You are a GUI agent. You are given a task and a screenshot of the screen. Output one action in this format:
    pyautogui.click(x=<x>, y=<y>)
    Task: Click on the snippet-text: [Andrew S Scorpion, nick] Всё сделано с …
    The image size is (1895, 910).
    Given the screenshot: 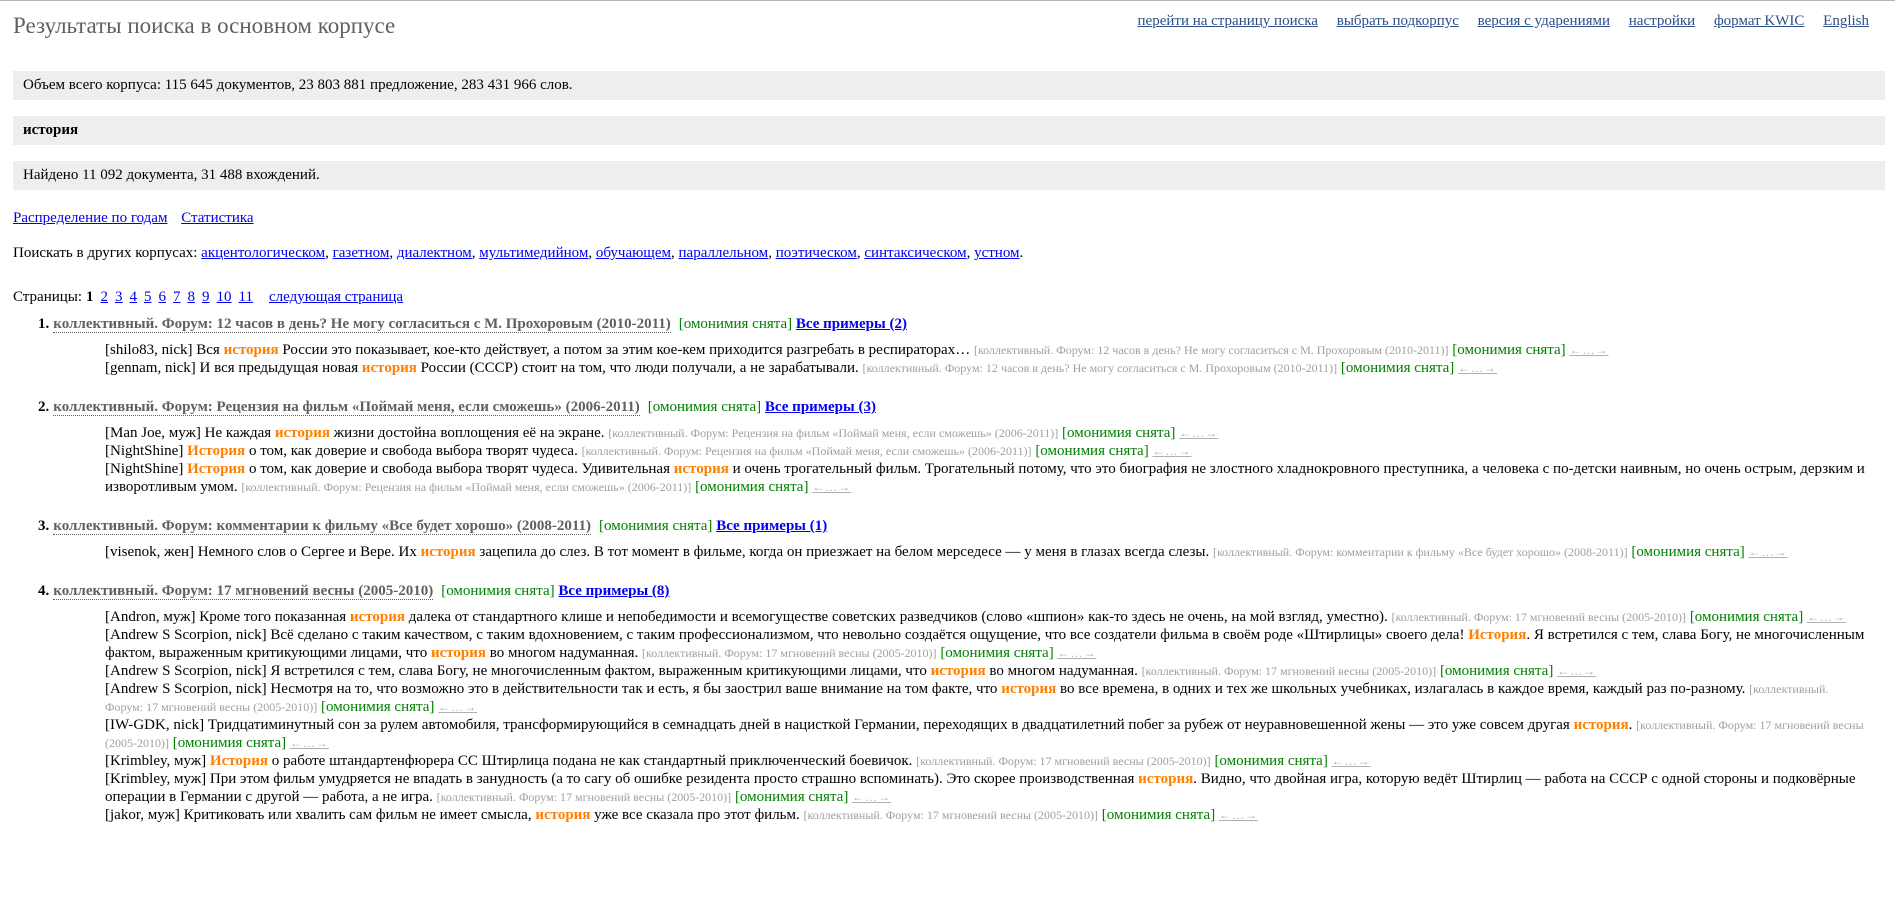 What is the action you would take?
    pyautogui.click(x=787, y=635)
    